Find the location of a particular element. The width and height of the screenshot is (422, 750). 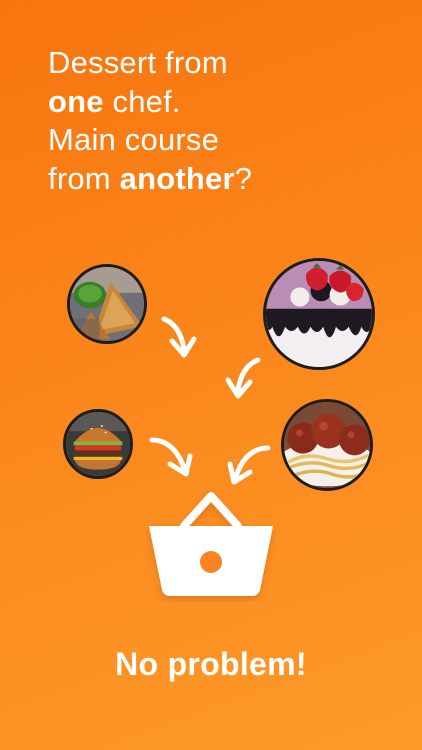

tagline: No problem! is located at coordinates (211, 664).